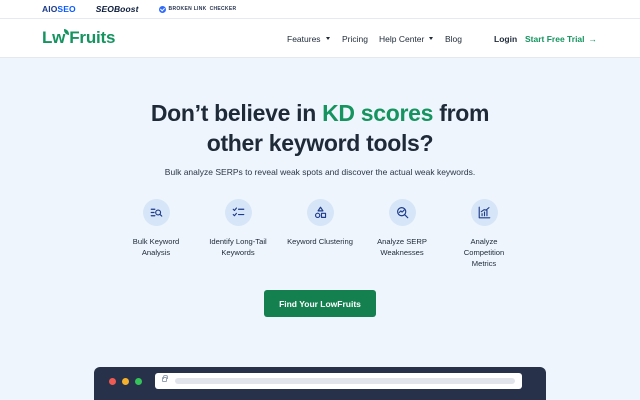  I want to click on start-free-trial-link: Start Free Trial →, so click(561, 38).